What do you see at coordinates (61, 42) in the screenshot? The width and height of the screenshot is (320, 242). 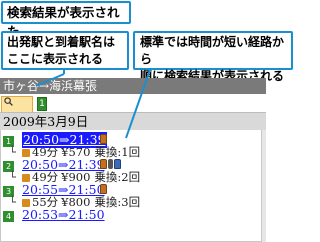 I see `callout-left-line1: 出発駅と到着駅名は` at bounding box center [61, 42].